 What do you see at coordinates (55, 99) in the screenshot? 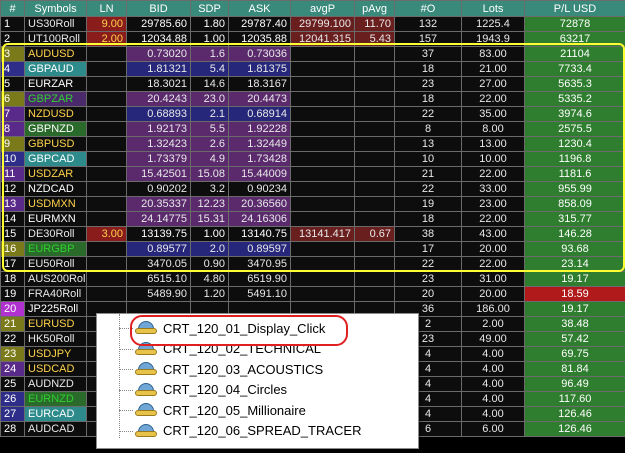
I see `symbol-cell: GBPZAR` at bounding box center [55, 99].